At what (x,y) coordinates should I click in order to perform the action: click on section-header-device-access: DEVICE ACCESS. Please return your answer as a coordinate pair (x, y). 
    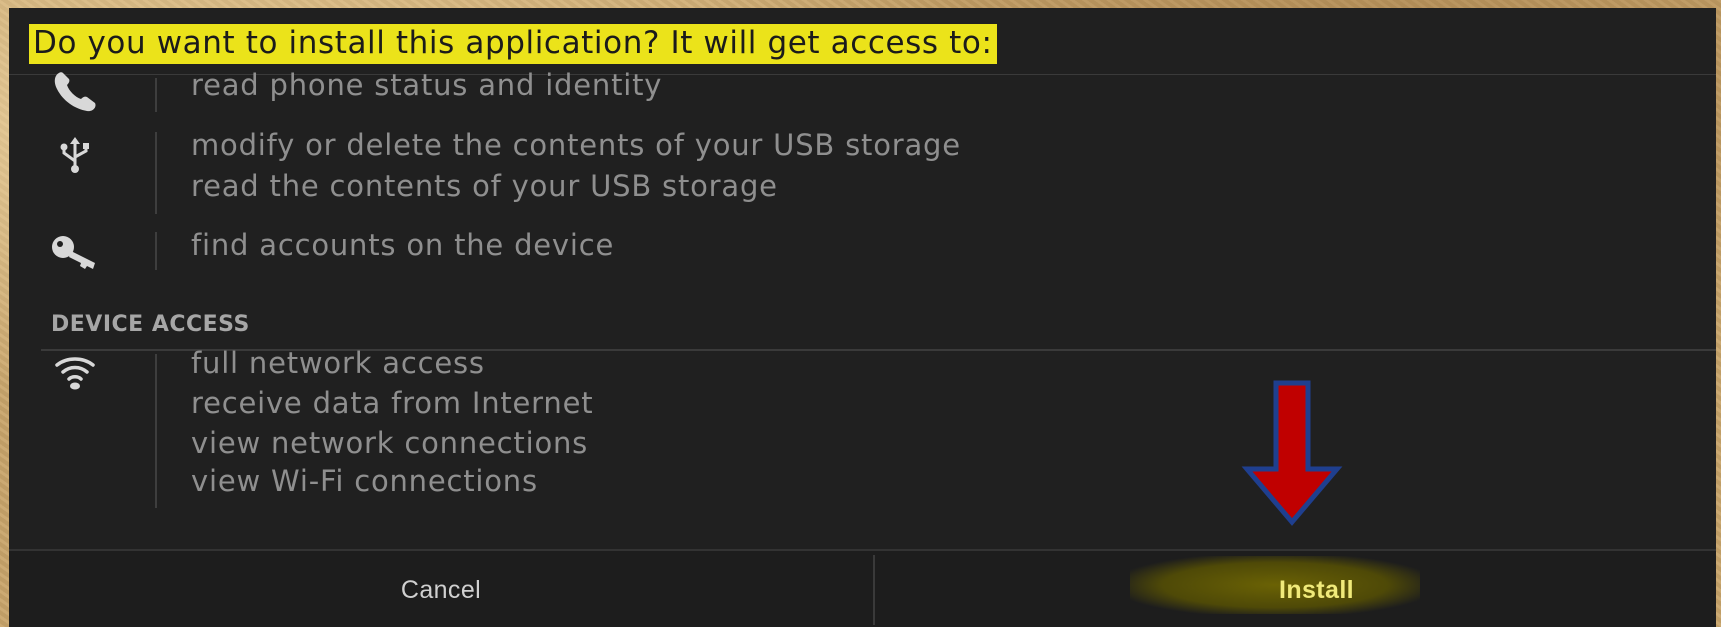
    Looking at the image, I should click on (150, 324).